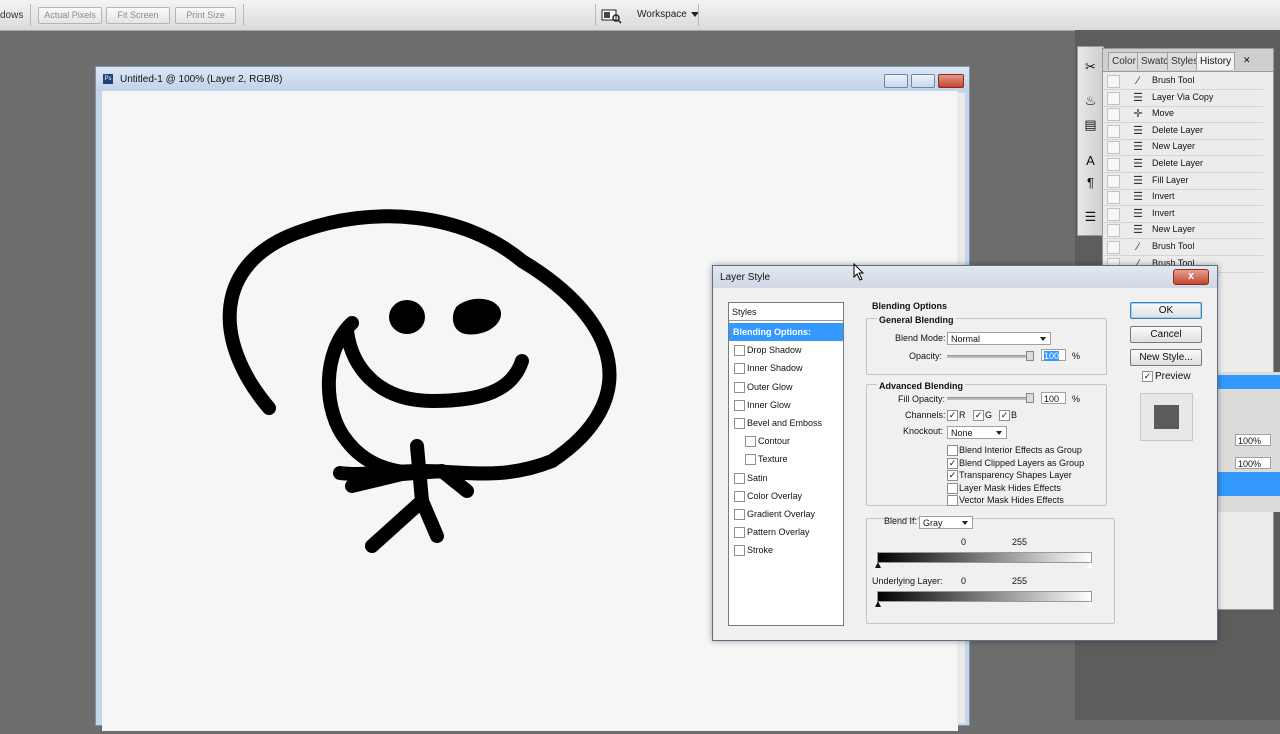 The image size is (1280, 734). I want to click on dialog-titlebar: Layer Style x, so click(965, 277).